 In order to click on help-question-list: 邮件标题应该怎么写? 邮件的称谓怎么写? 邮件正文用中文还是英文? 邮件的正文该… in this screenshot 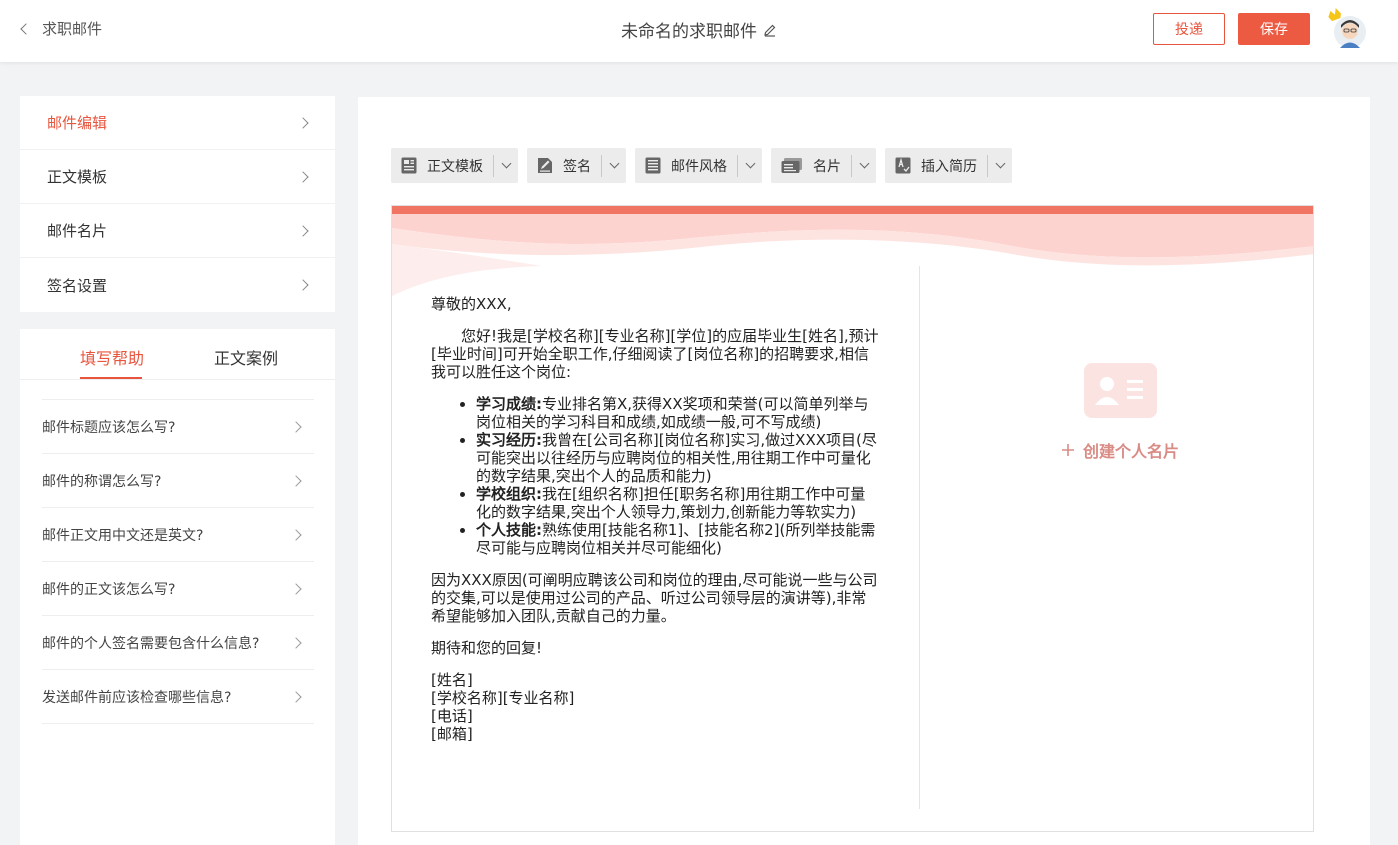, I will do `click(178, 561)`.